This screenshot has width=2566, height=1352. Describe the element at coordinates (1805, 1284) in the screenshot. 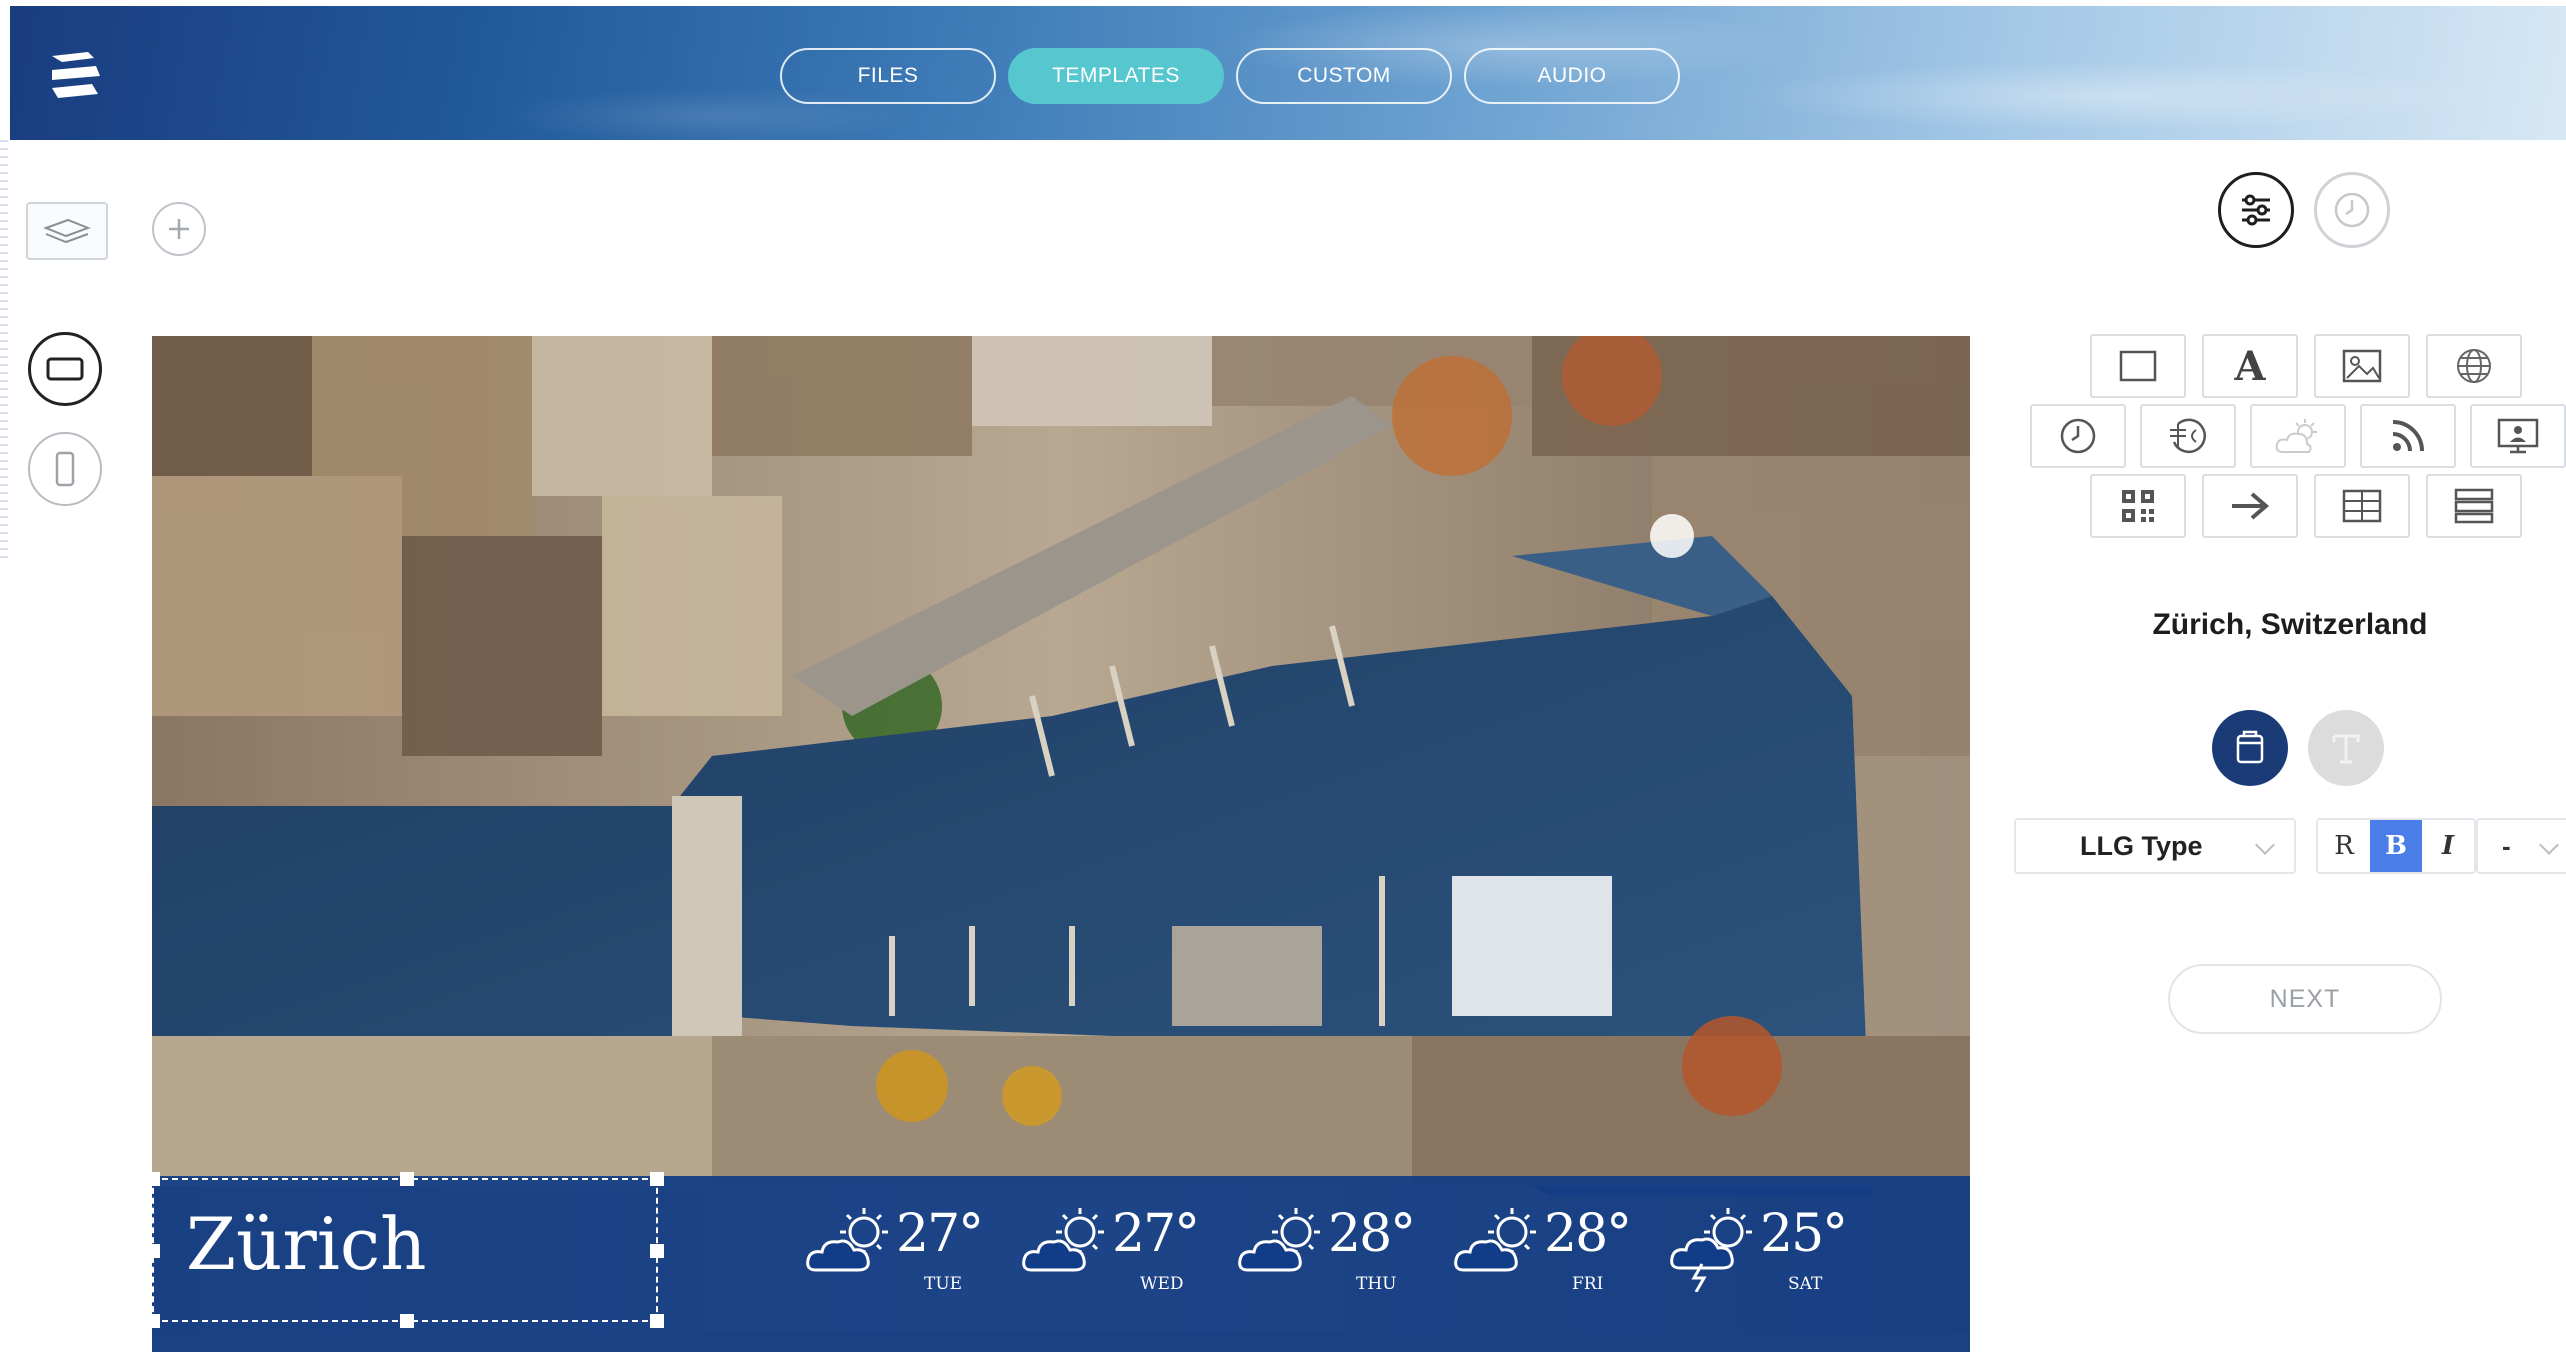

I see `forecast-weekday: SAT` at that location.